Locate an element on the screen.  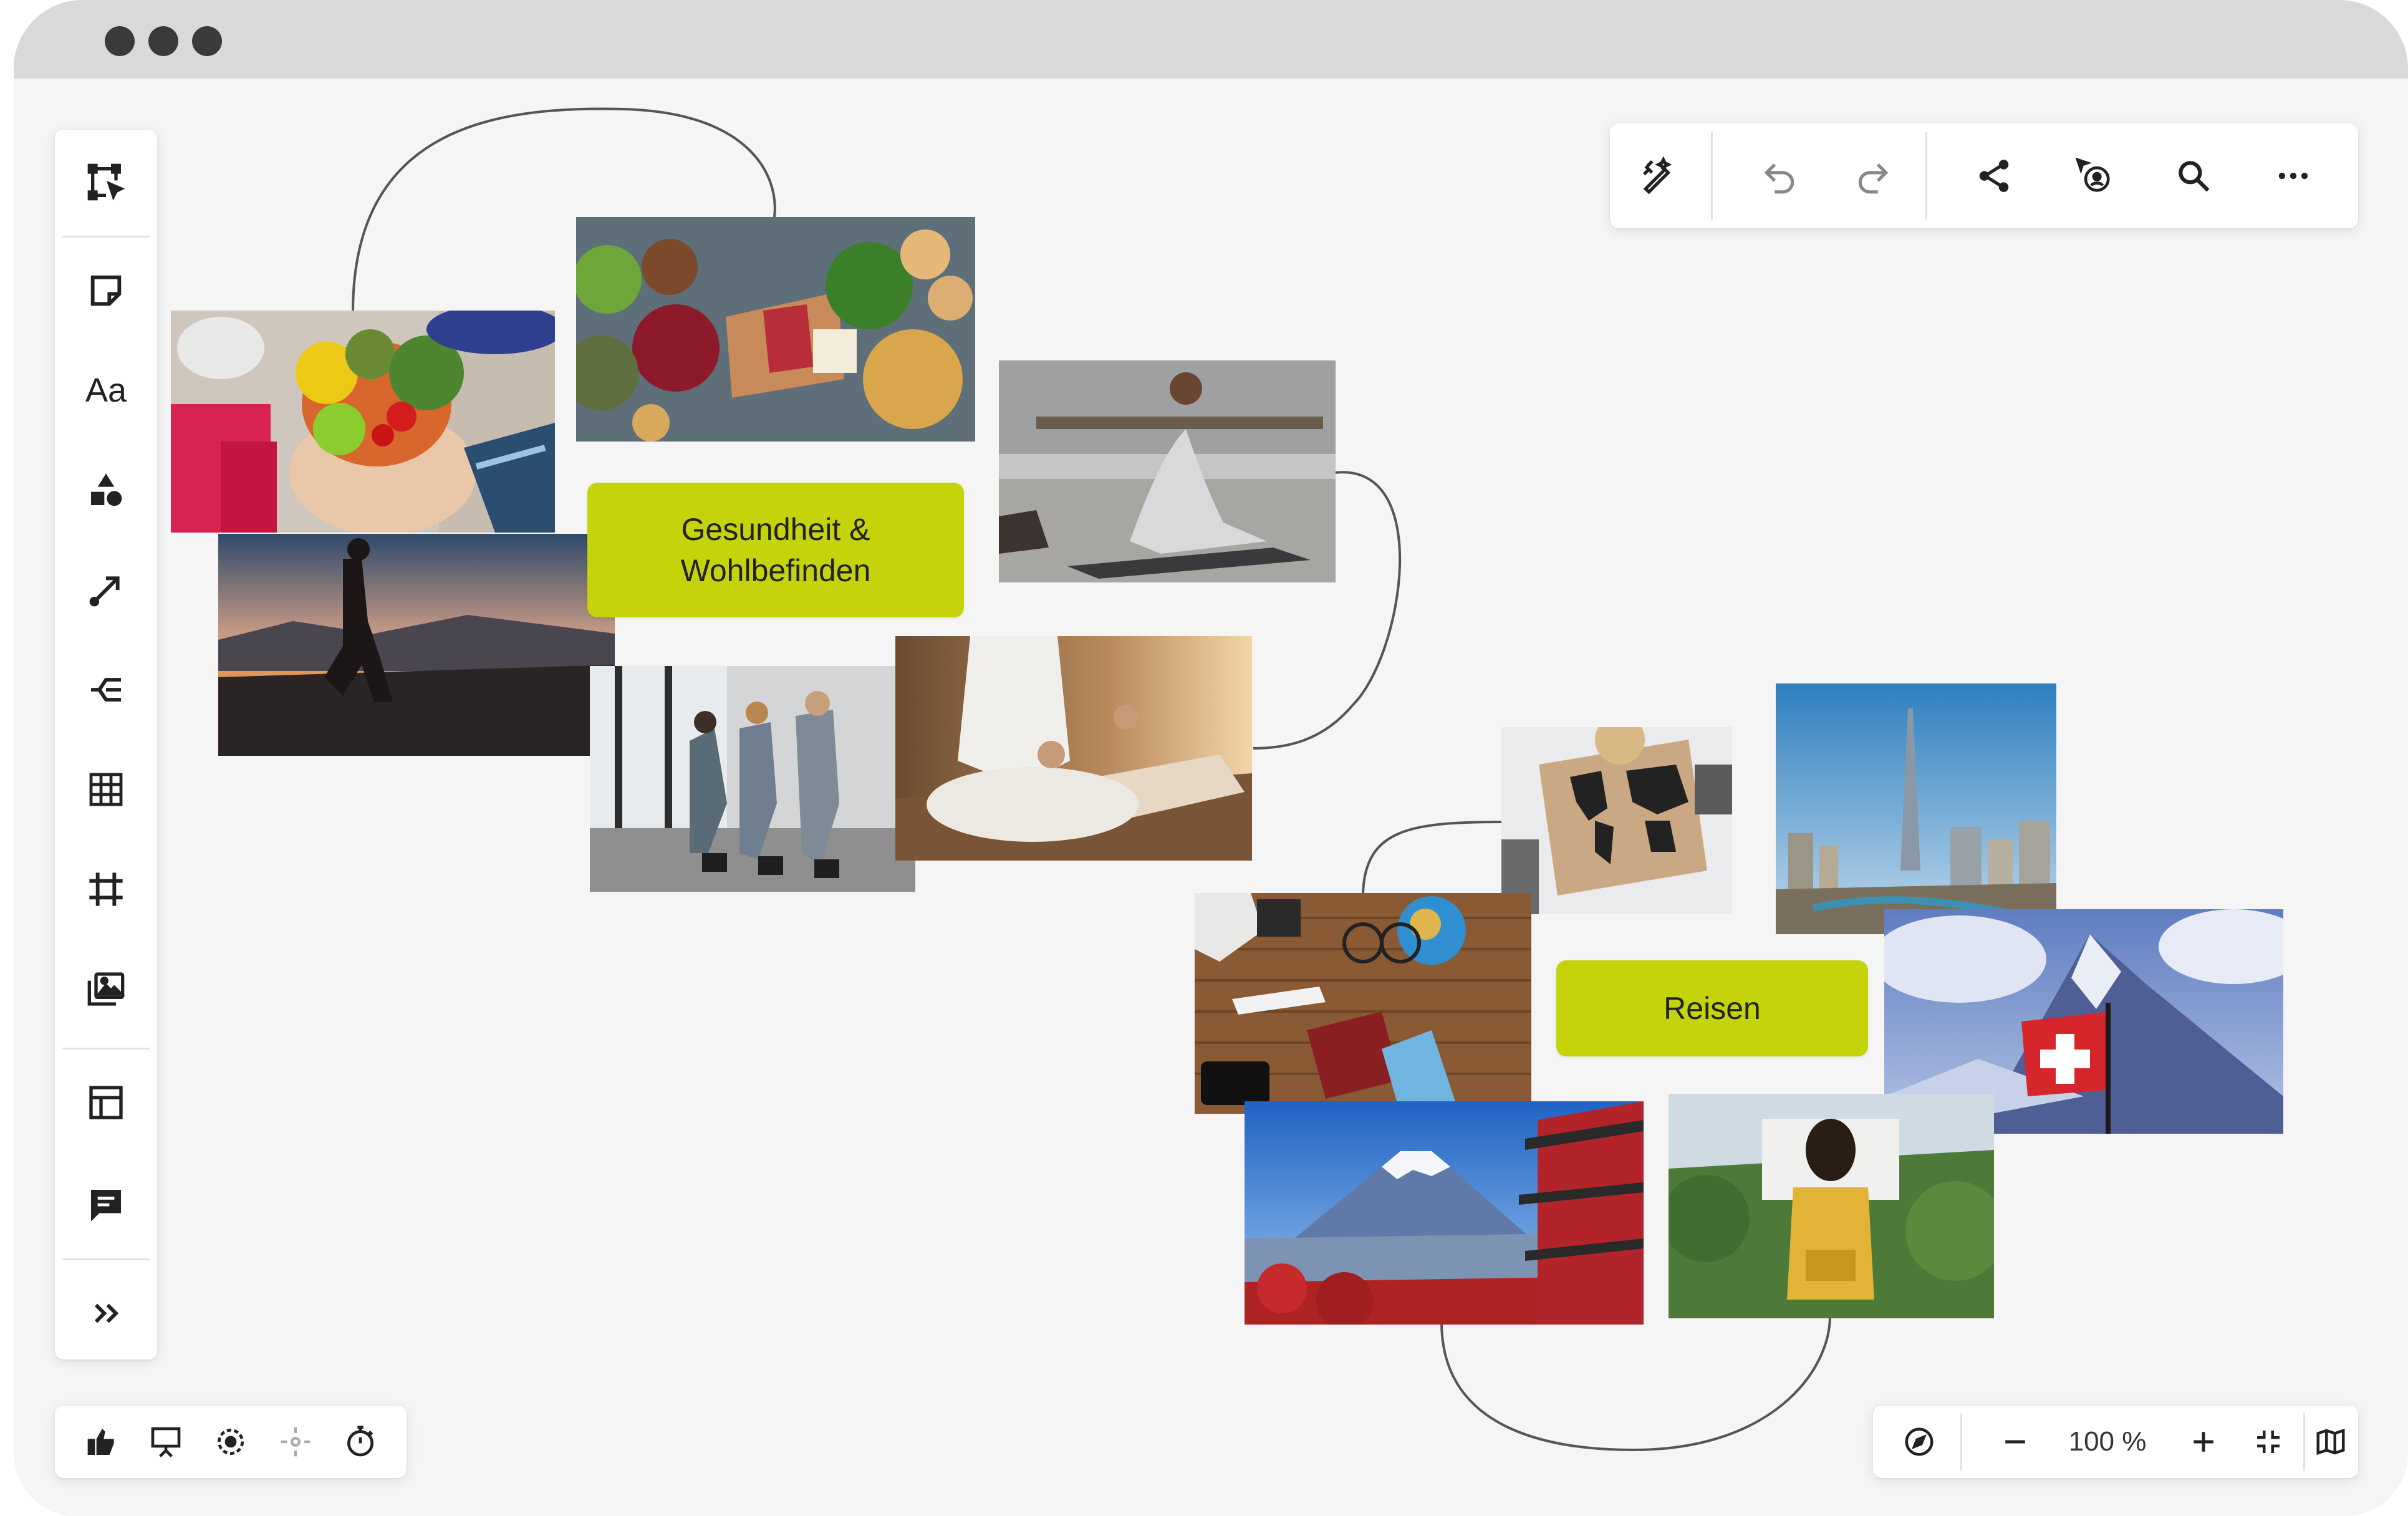
timer-icon is located at coordinates (360, 1441).